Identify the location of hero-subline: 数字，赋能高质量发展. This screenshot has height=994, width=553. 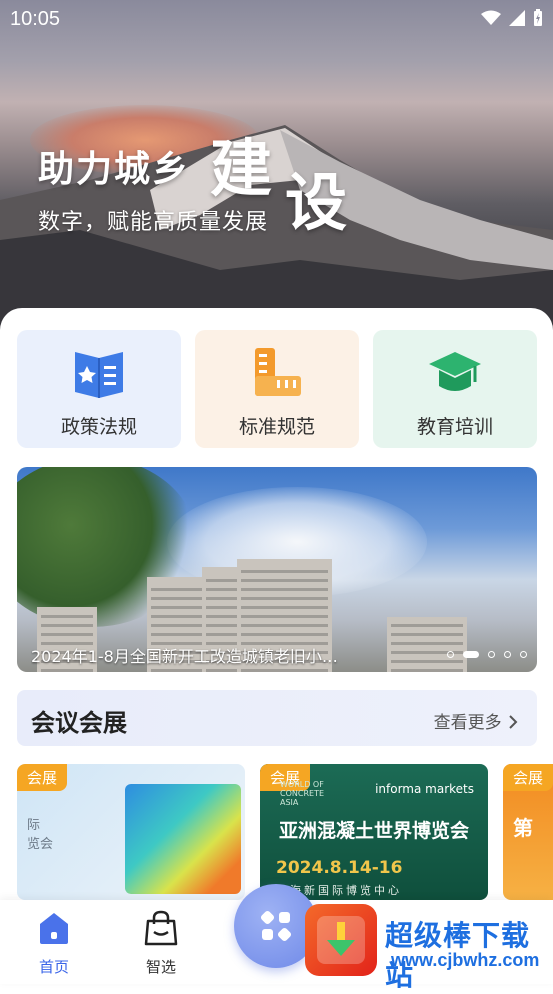
(153, 222).